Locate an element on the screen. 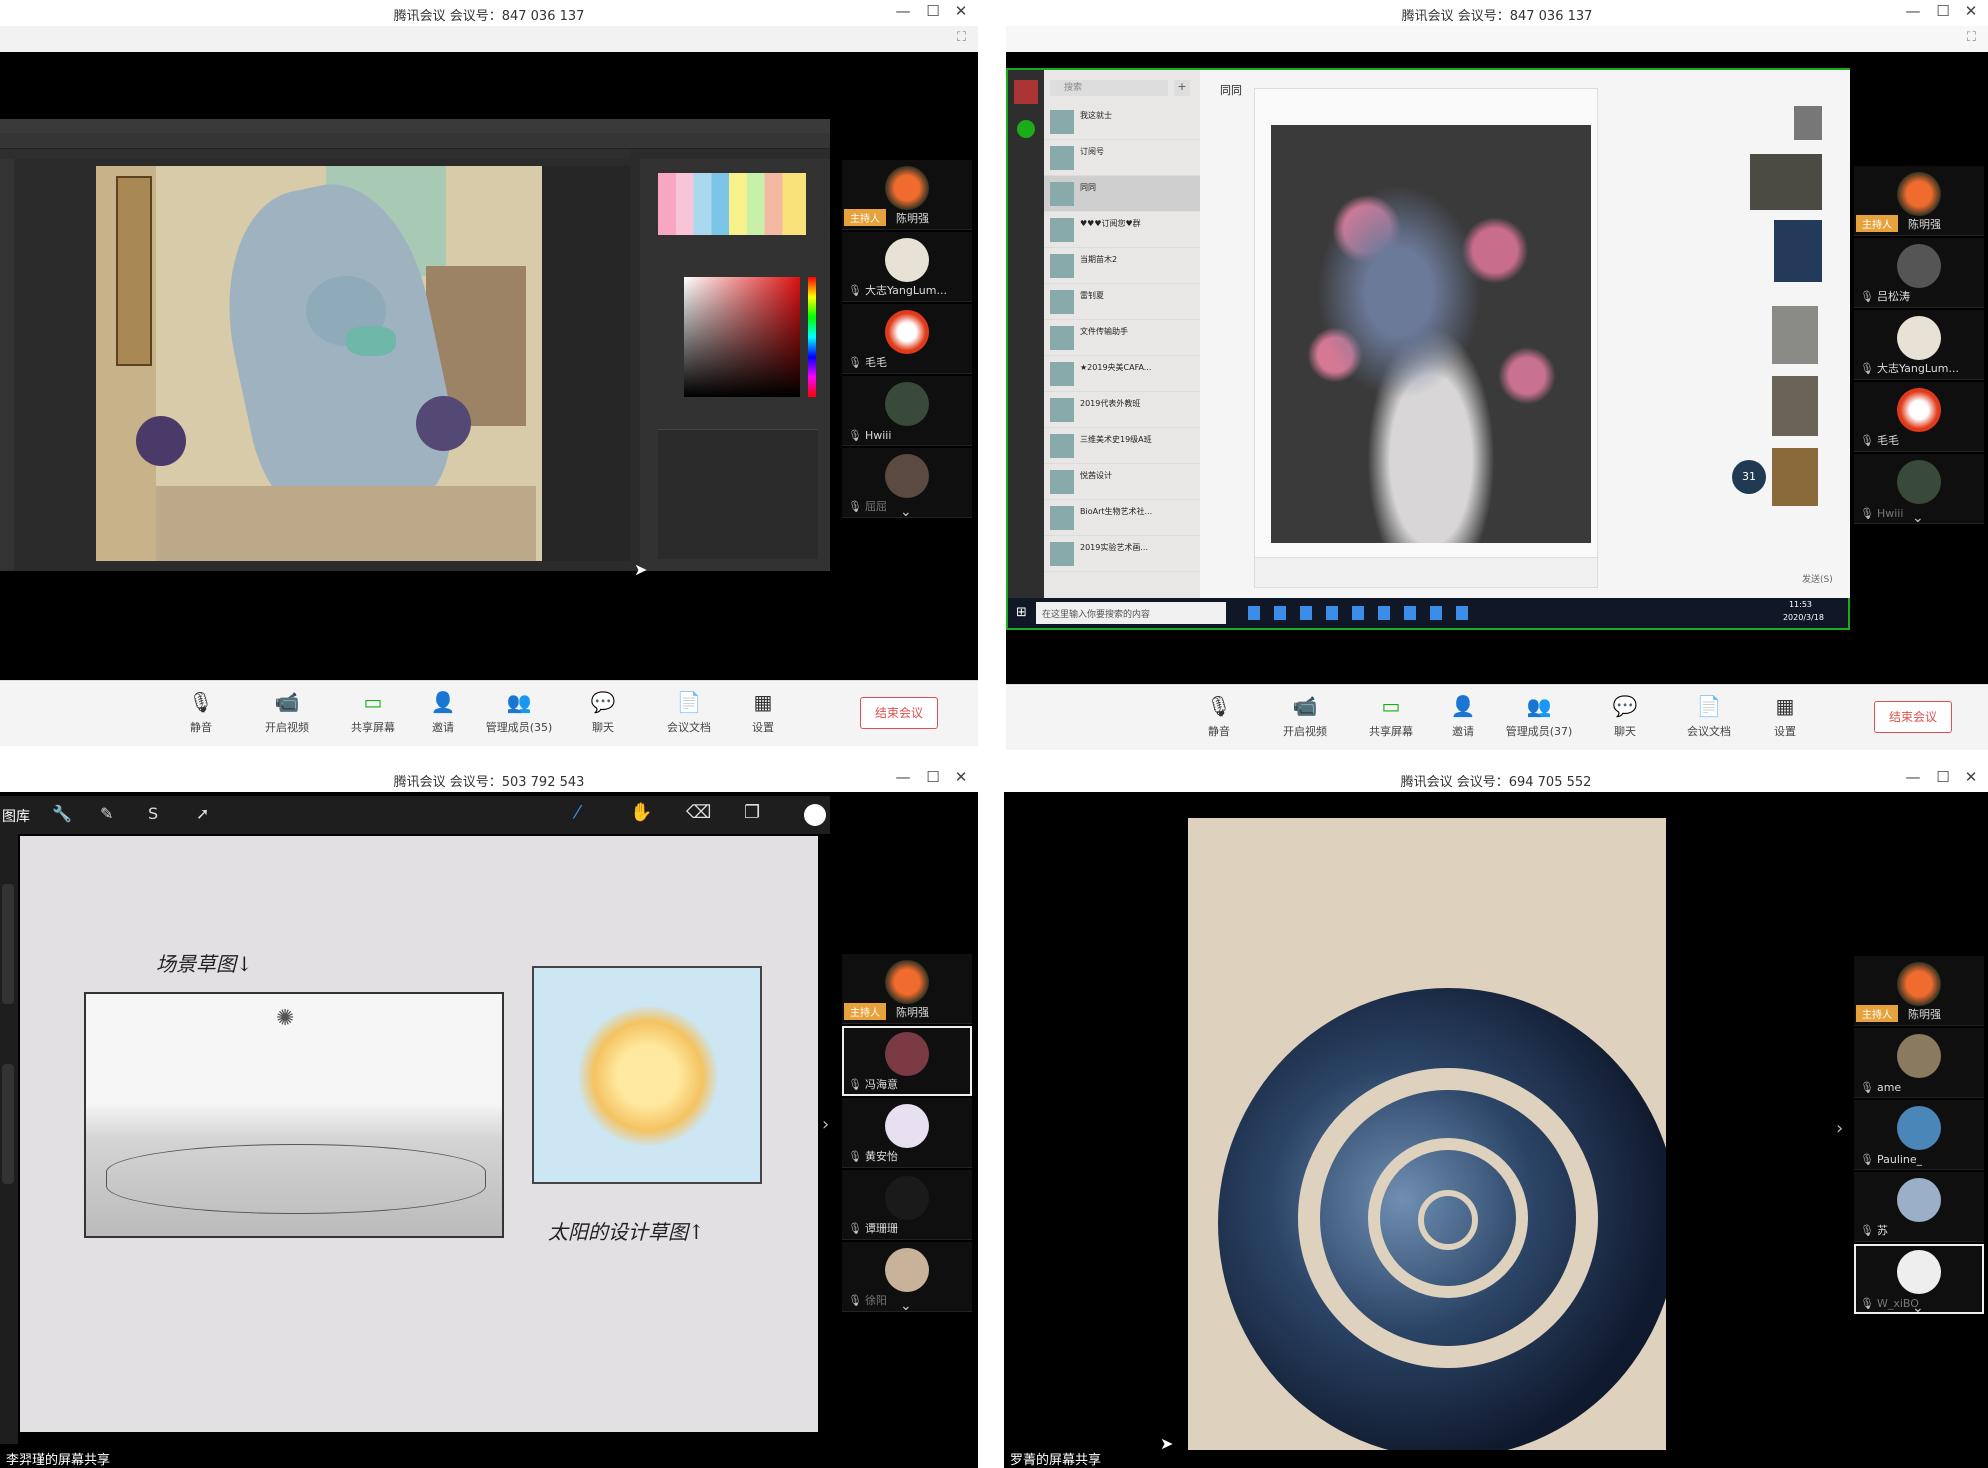  color-picker-icon is located at coordinates (815, 815).